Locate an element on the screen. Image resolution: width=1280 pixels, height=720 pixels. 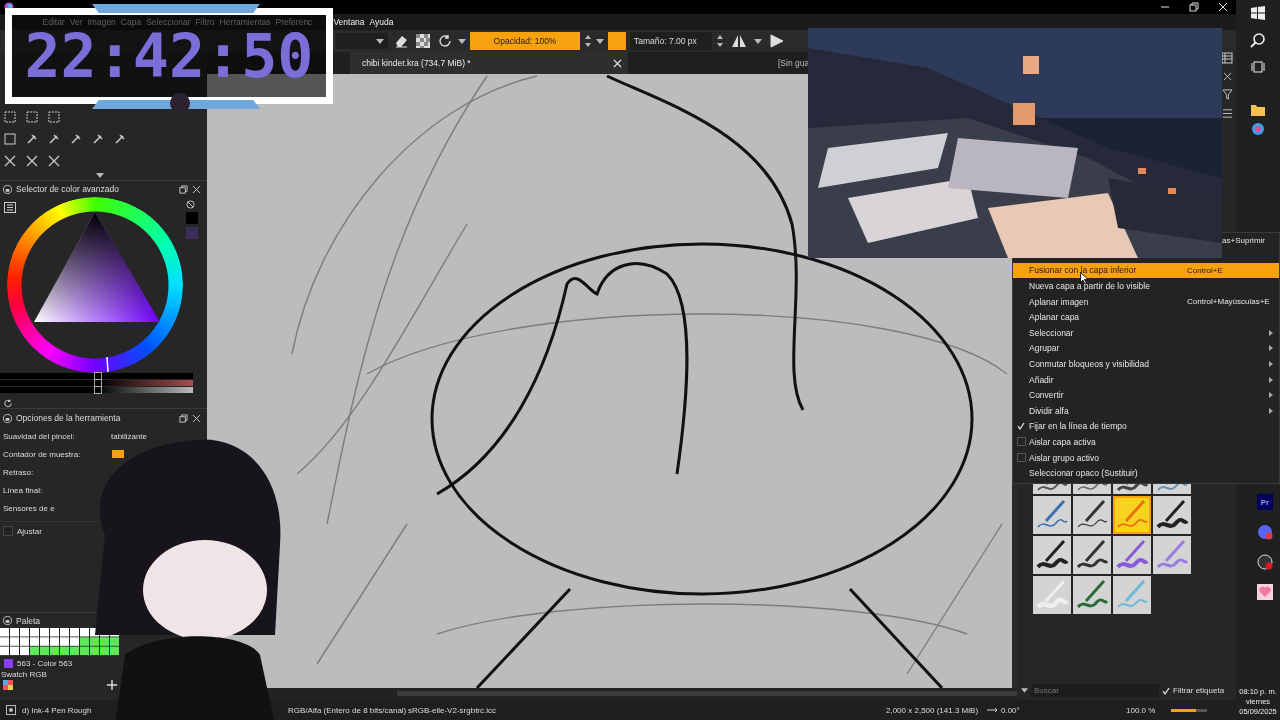
status-text: 2,000 x 2,500 (141.3 MiB) is located at coordinates (933, 710).